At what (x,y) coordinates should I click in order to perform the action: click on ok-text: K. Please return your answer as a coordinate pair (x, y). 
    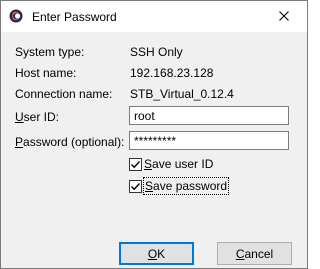
    Looking at the image, I should click on (161, 253).